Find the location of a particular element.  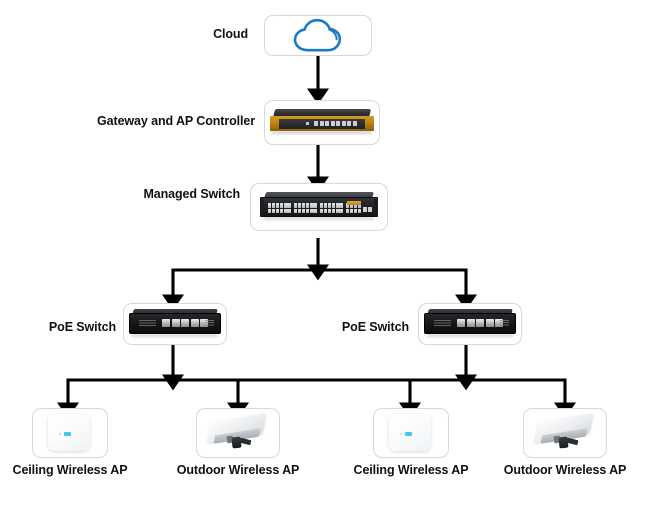

ap-4-icon-wrapper is located at coordinates (565, 433).